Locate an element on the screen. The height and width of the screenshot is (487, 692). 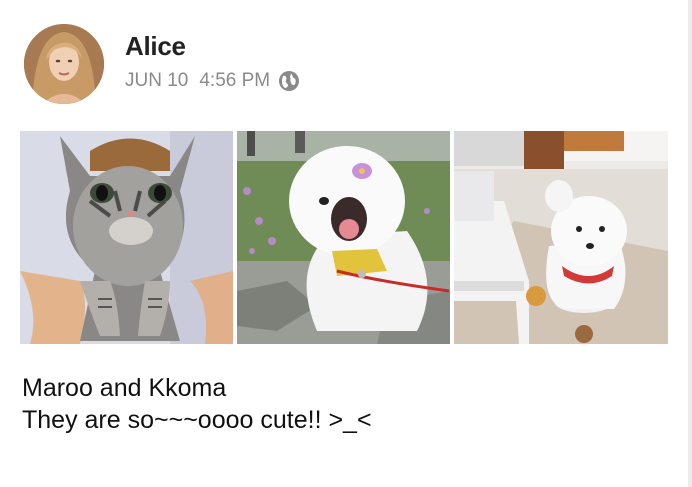
post-meta: JUN 10 4:56 PM is located at coordinates (212, 81).